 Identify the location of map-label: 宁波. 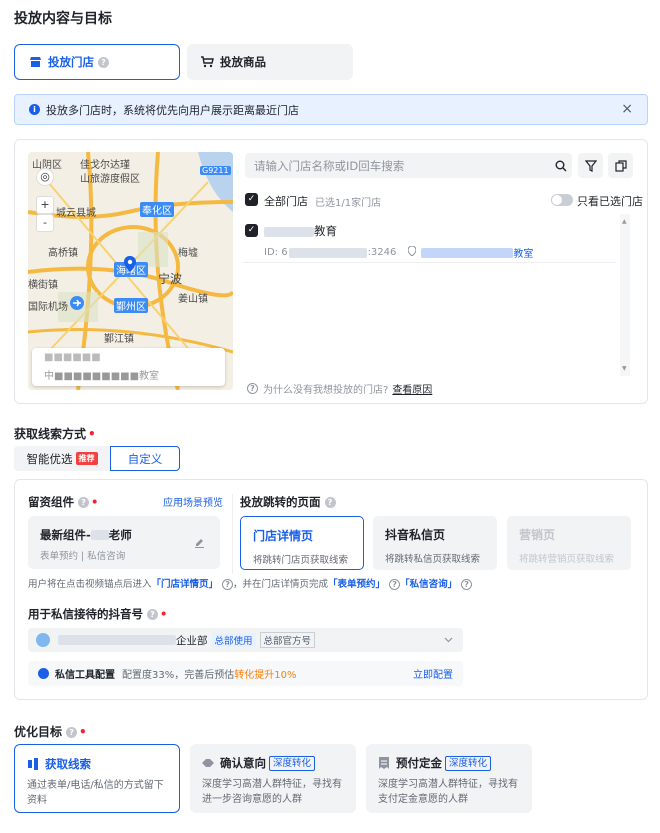
(170, 279).